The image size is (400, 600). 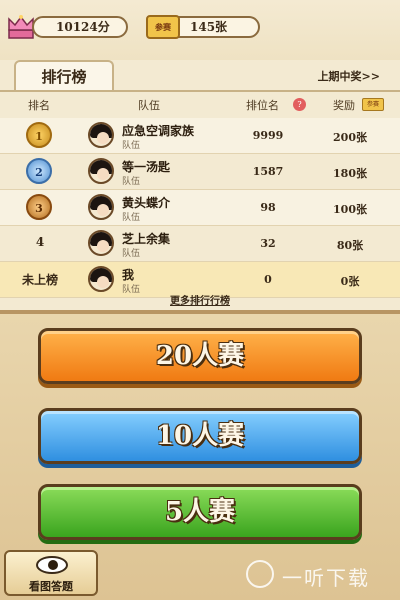 I want to click on reward-value: 200张, so click(x=350, y=137).